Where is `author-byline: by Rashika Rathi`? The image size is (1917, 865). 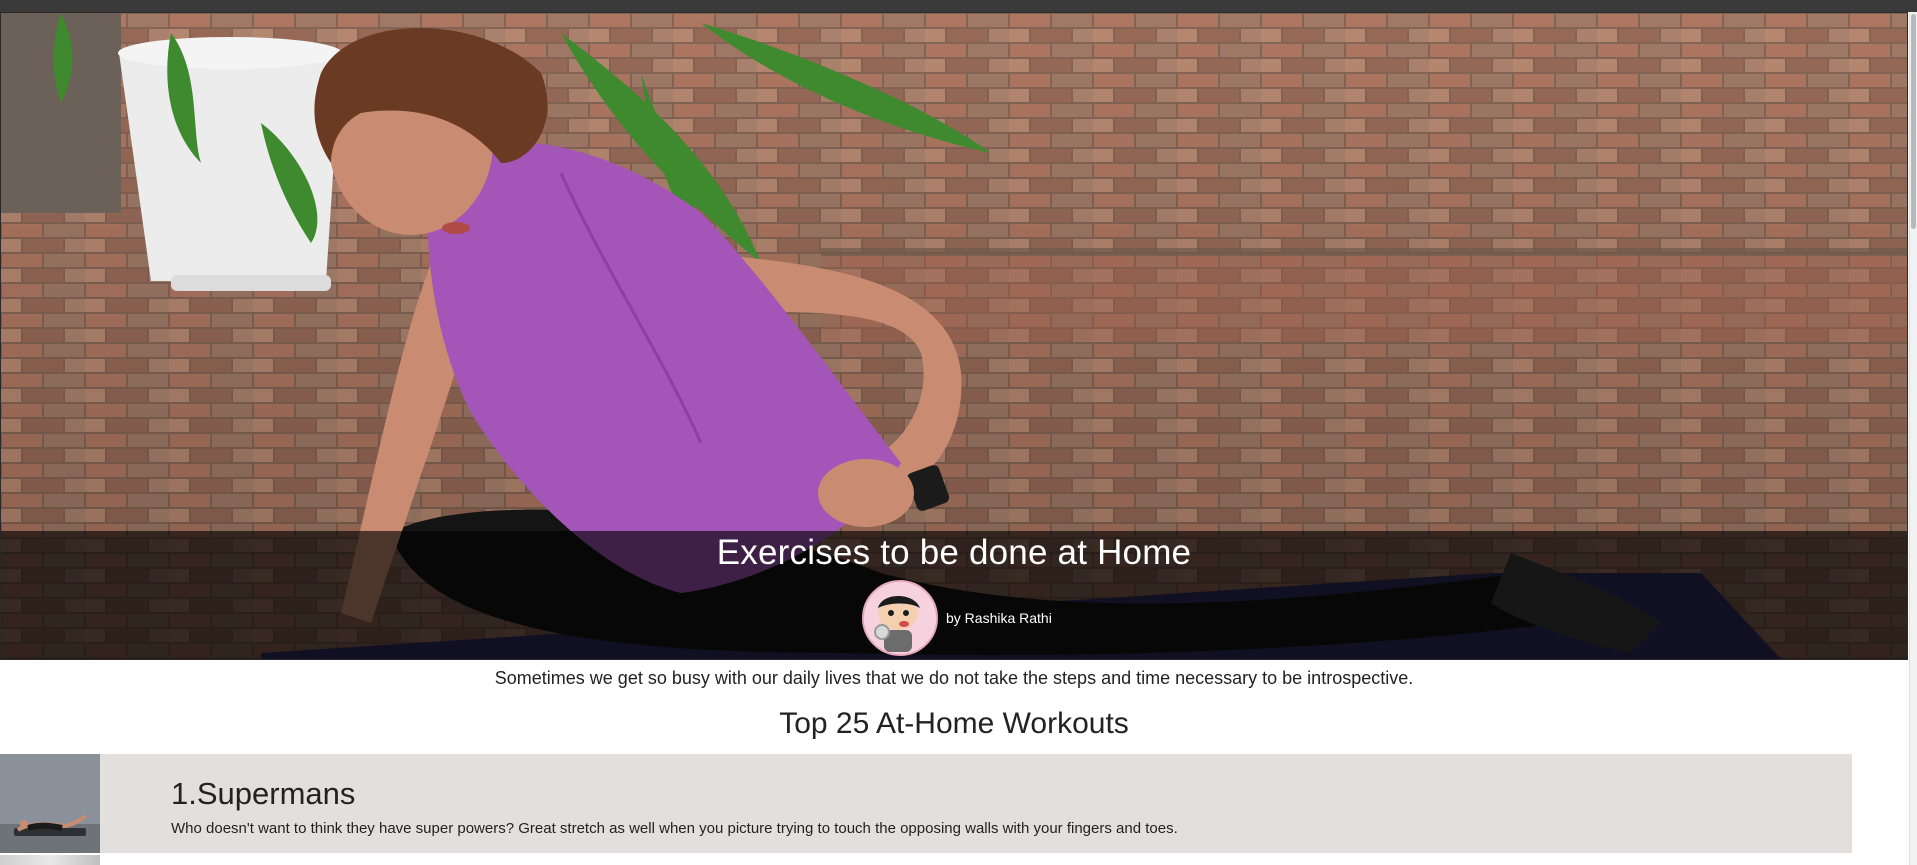 author-byline: by Rashika Rathi is located at coordinates (957, 618).